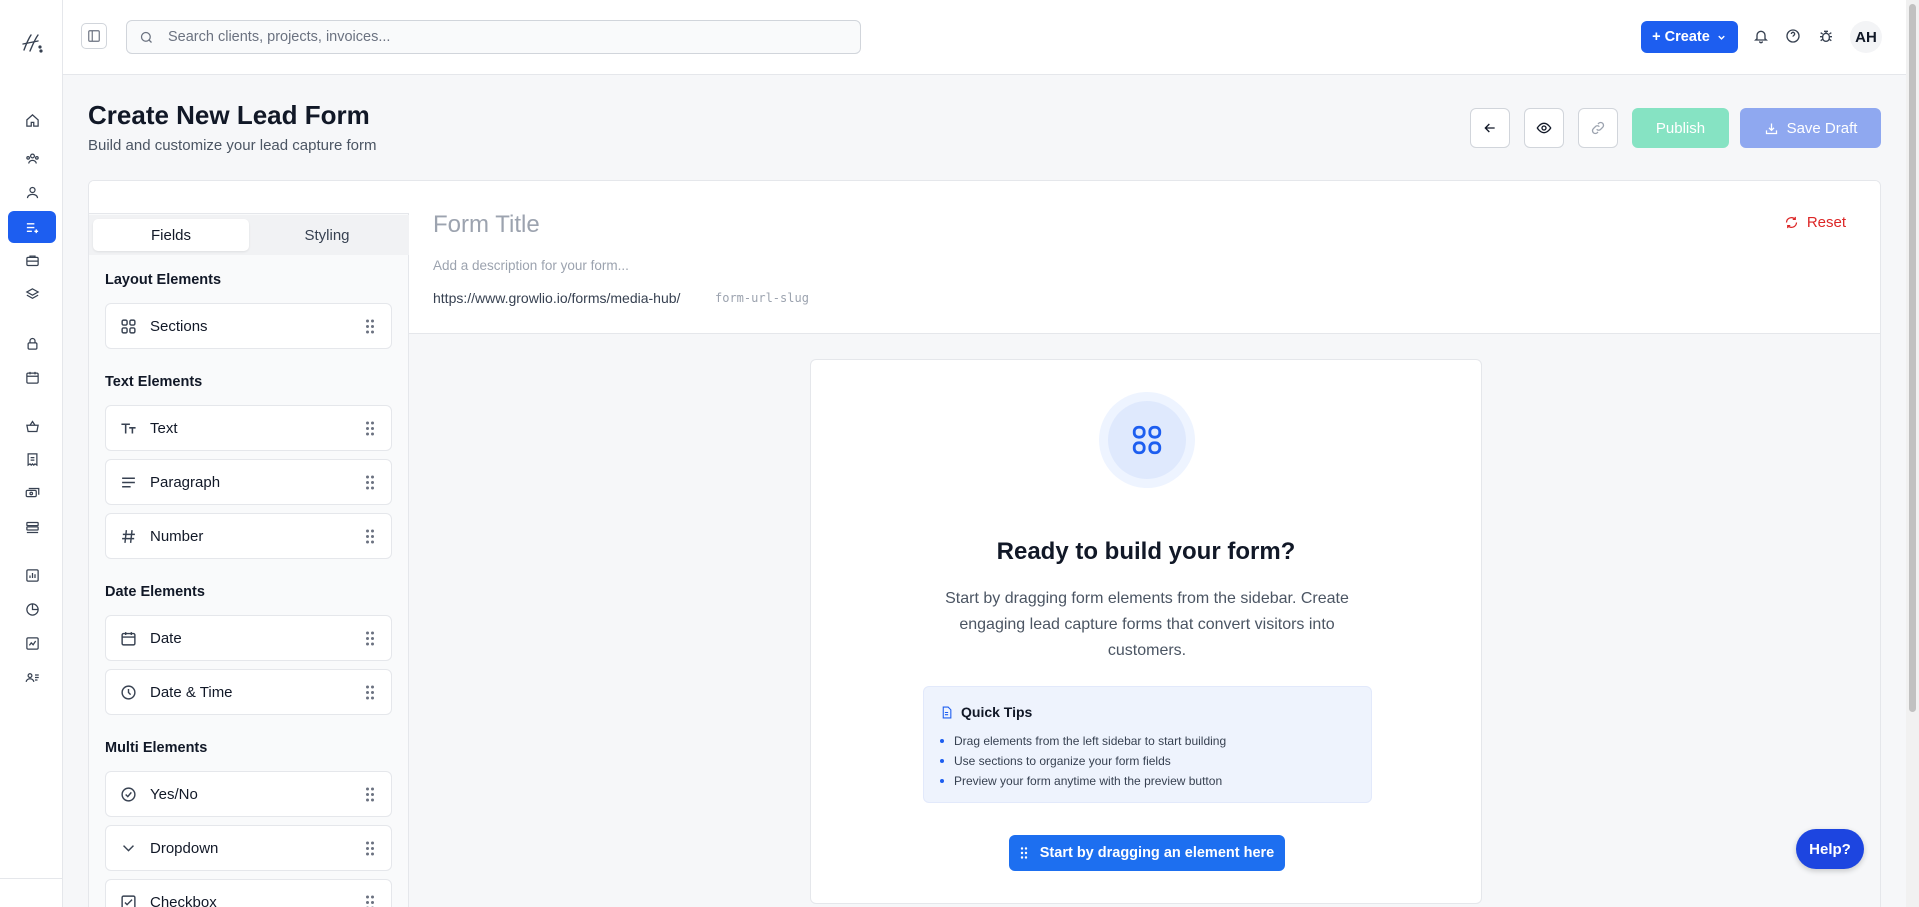  What do you see at coordinates (248, 638) in the screenshot?
I see `field-item-date: Date` at bounding box center [248, 638].